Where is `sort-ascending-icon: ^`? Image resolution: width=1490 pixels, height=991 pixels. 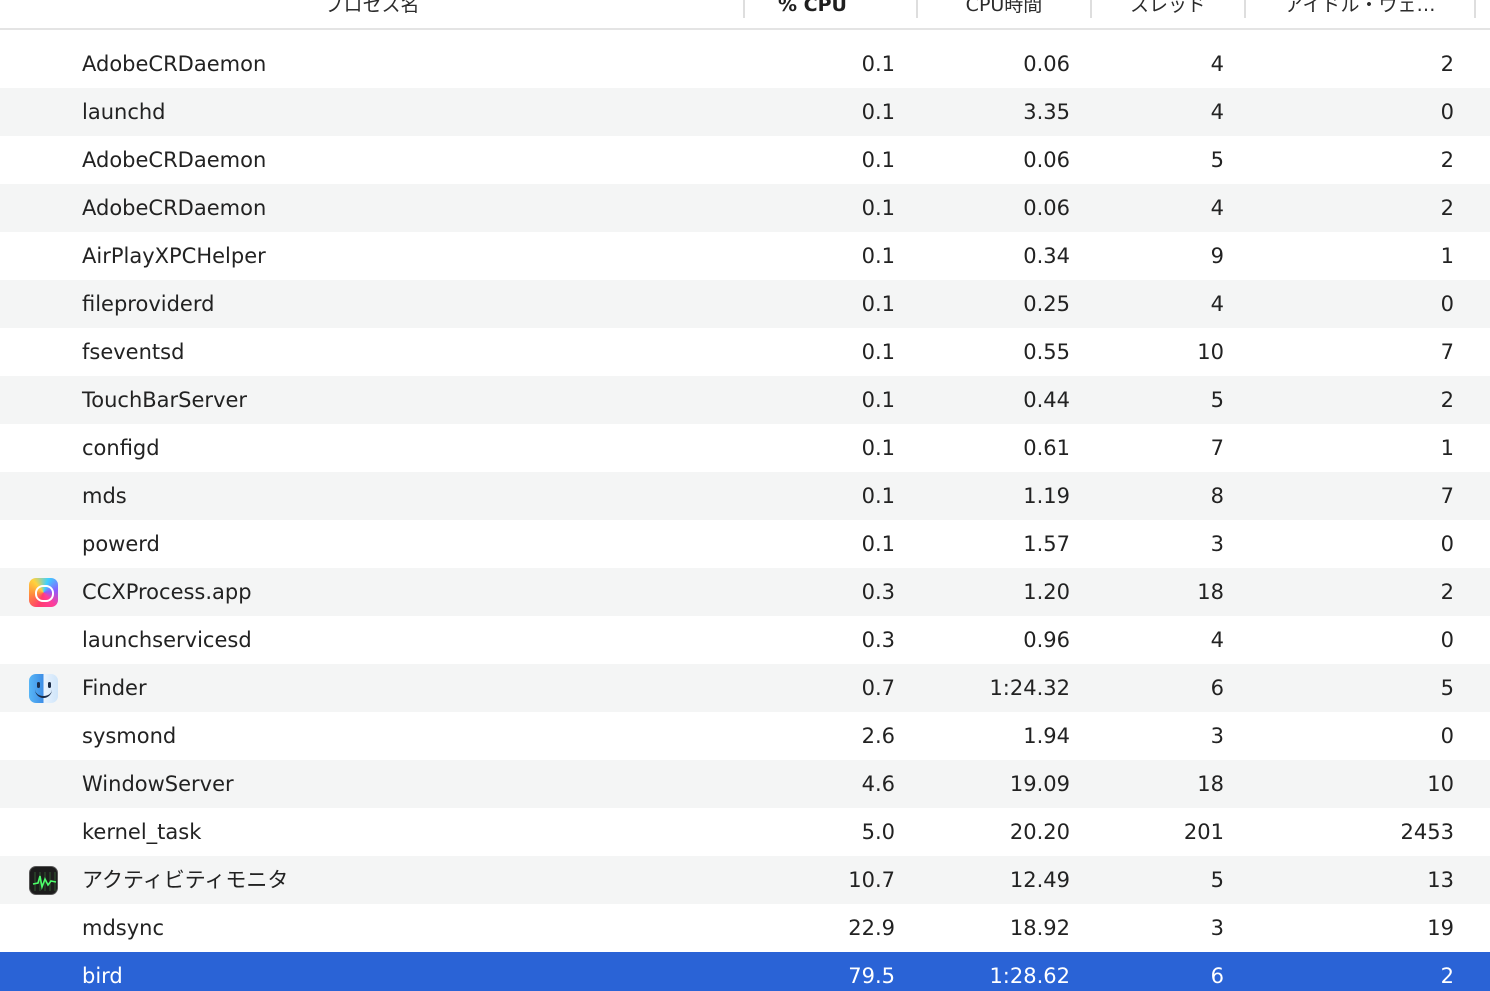 sort-ascending-icon: ^ is located at coordinates (891, 4).